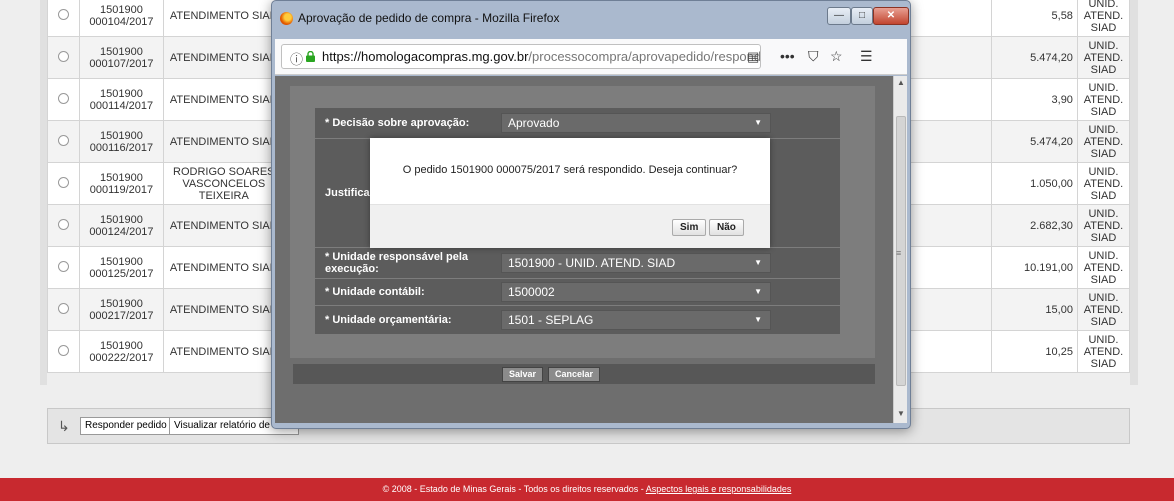 The image size is (1174, 501). Describe the element at coordinates (121, 21) in the screenshot. I see `order-code-number: 000104/2017` at that location.